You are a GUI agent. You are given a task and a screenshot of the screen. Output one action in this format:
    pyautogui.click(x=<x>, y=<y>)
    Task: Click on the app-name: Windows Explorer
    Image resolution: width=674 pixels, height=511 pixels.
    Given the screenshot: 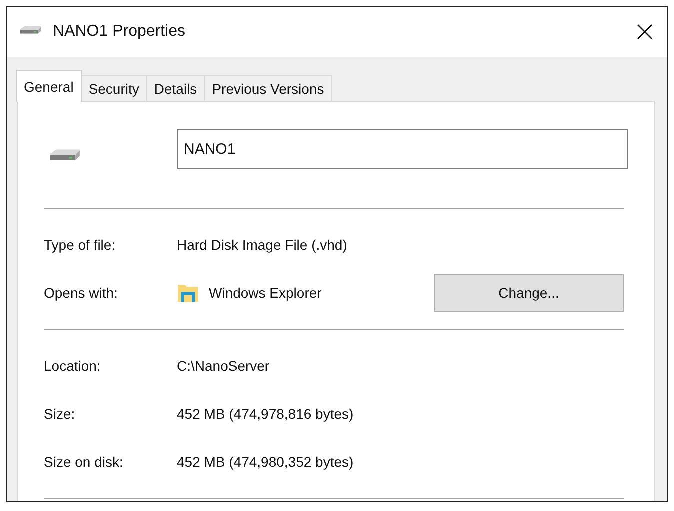 What is the action you would take?
    pyautogui.click(x=265, y=293)
    